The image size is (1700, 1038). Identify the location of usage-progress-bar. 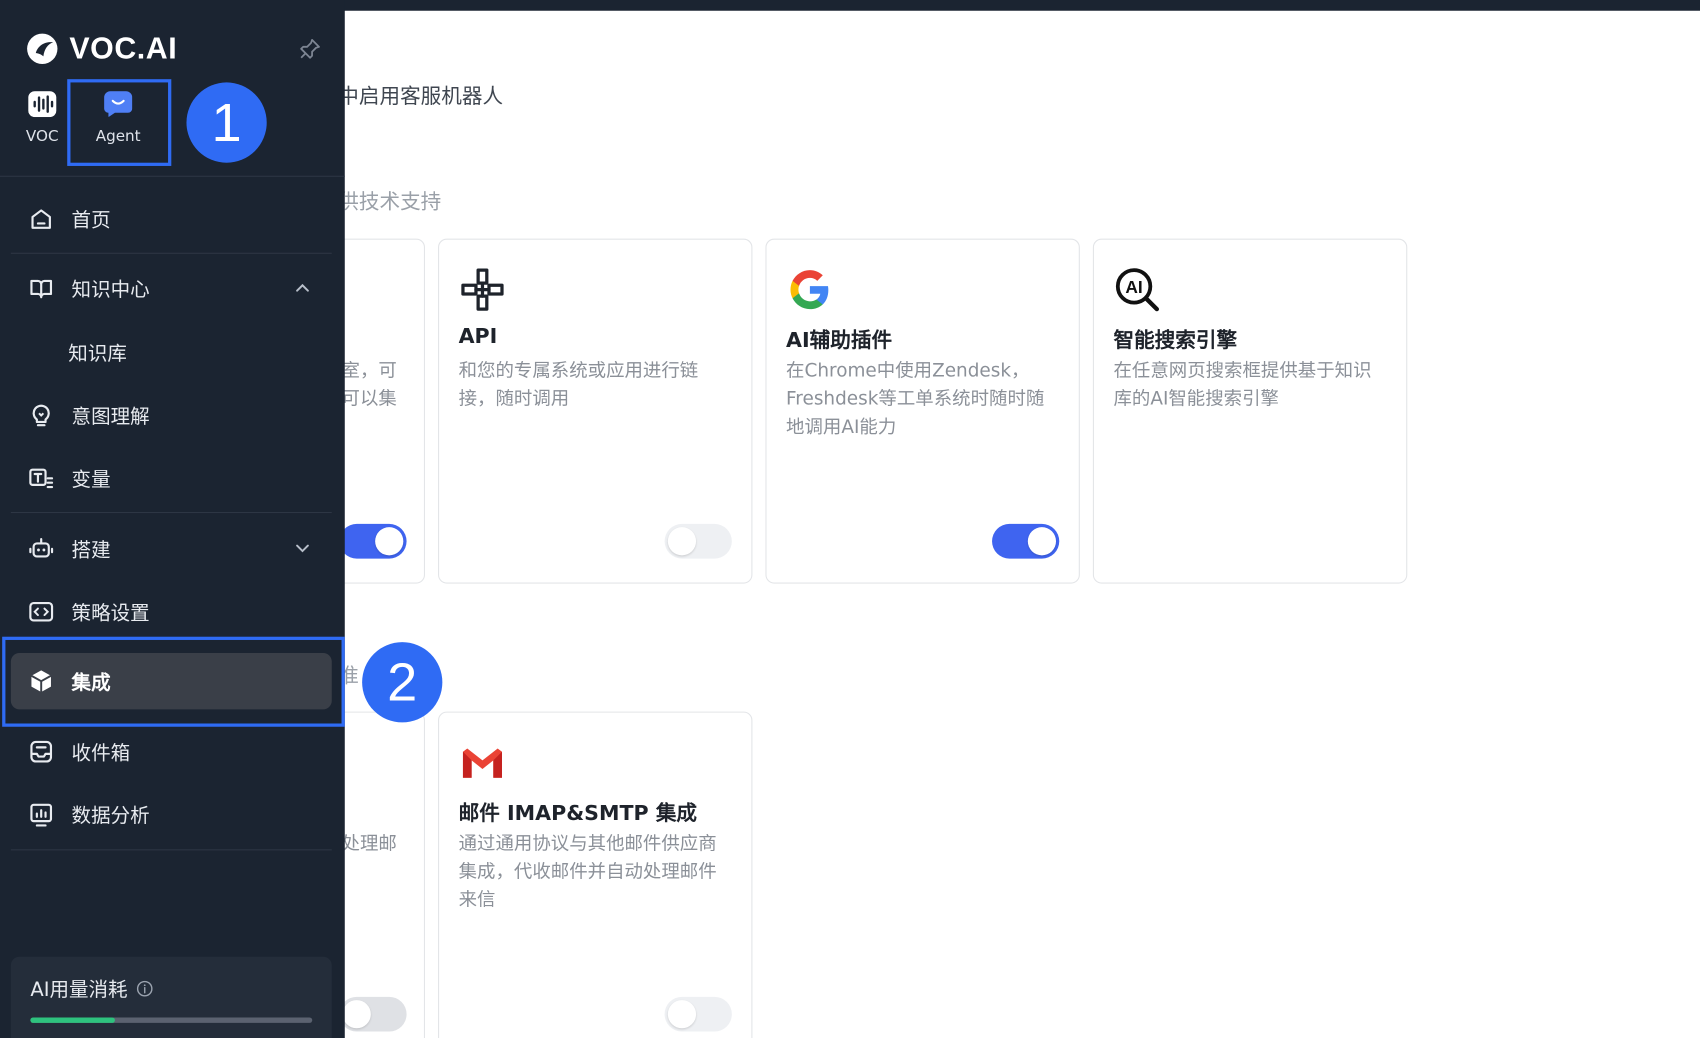
(171, 1020).